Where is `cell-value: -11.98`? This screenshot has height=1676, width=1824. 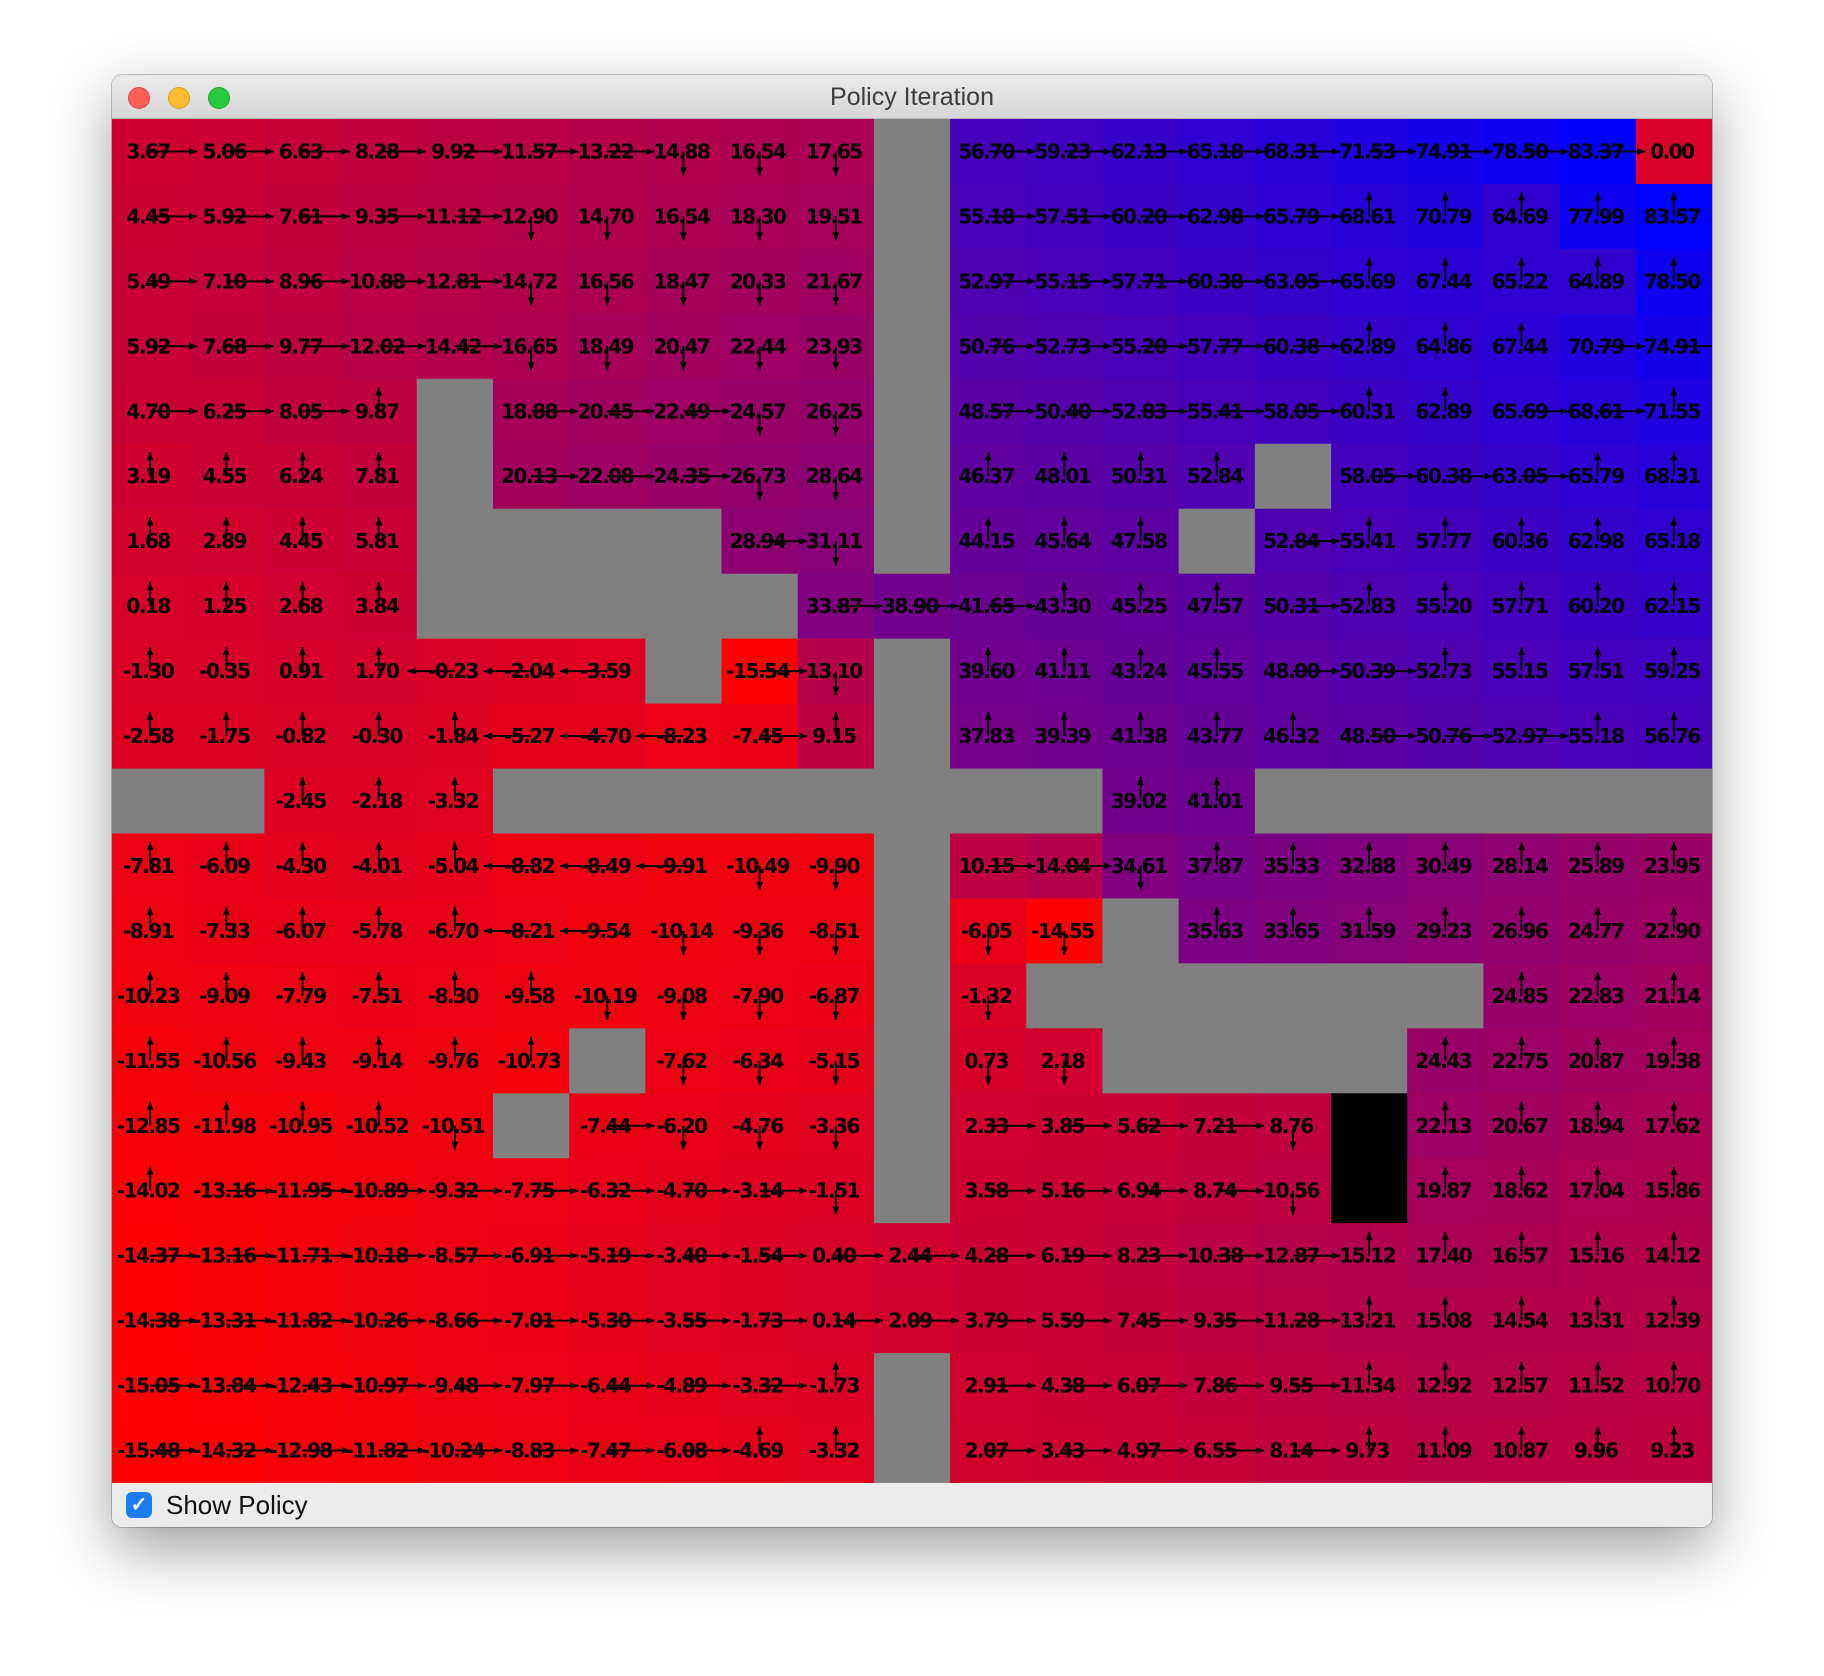 cell-value: -11.98 is located at coordinates (224, 1126).